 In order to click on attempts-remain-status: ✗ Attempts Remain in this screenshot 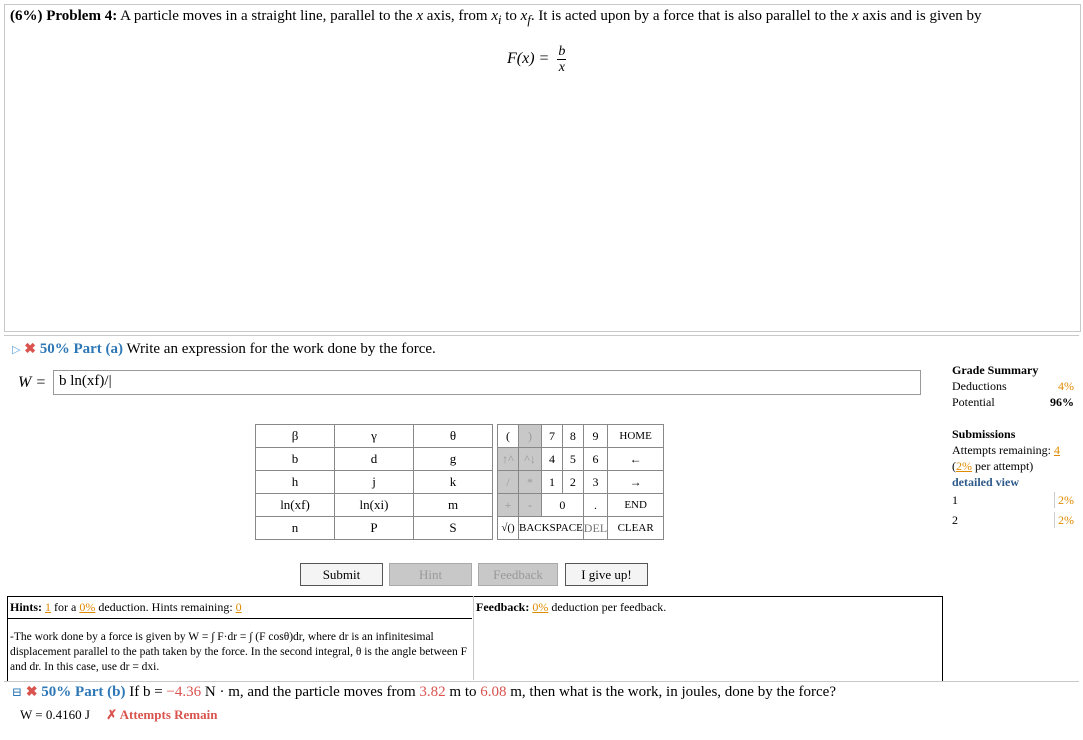, I will do `click(162, 714)`.